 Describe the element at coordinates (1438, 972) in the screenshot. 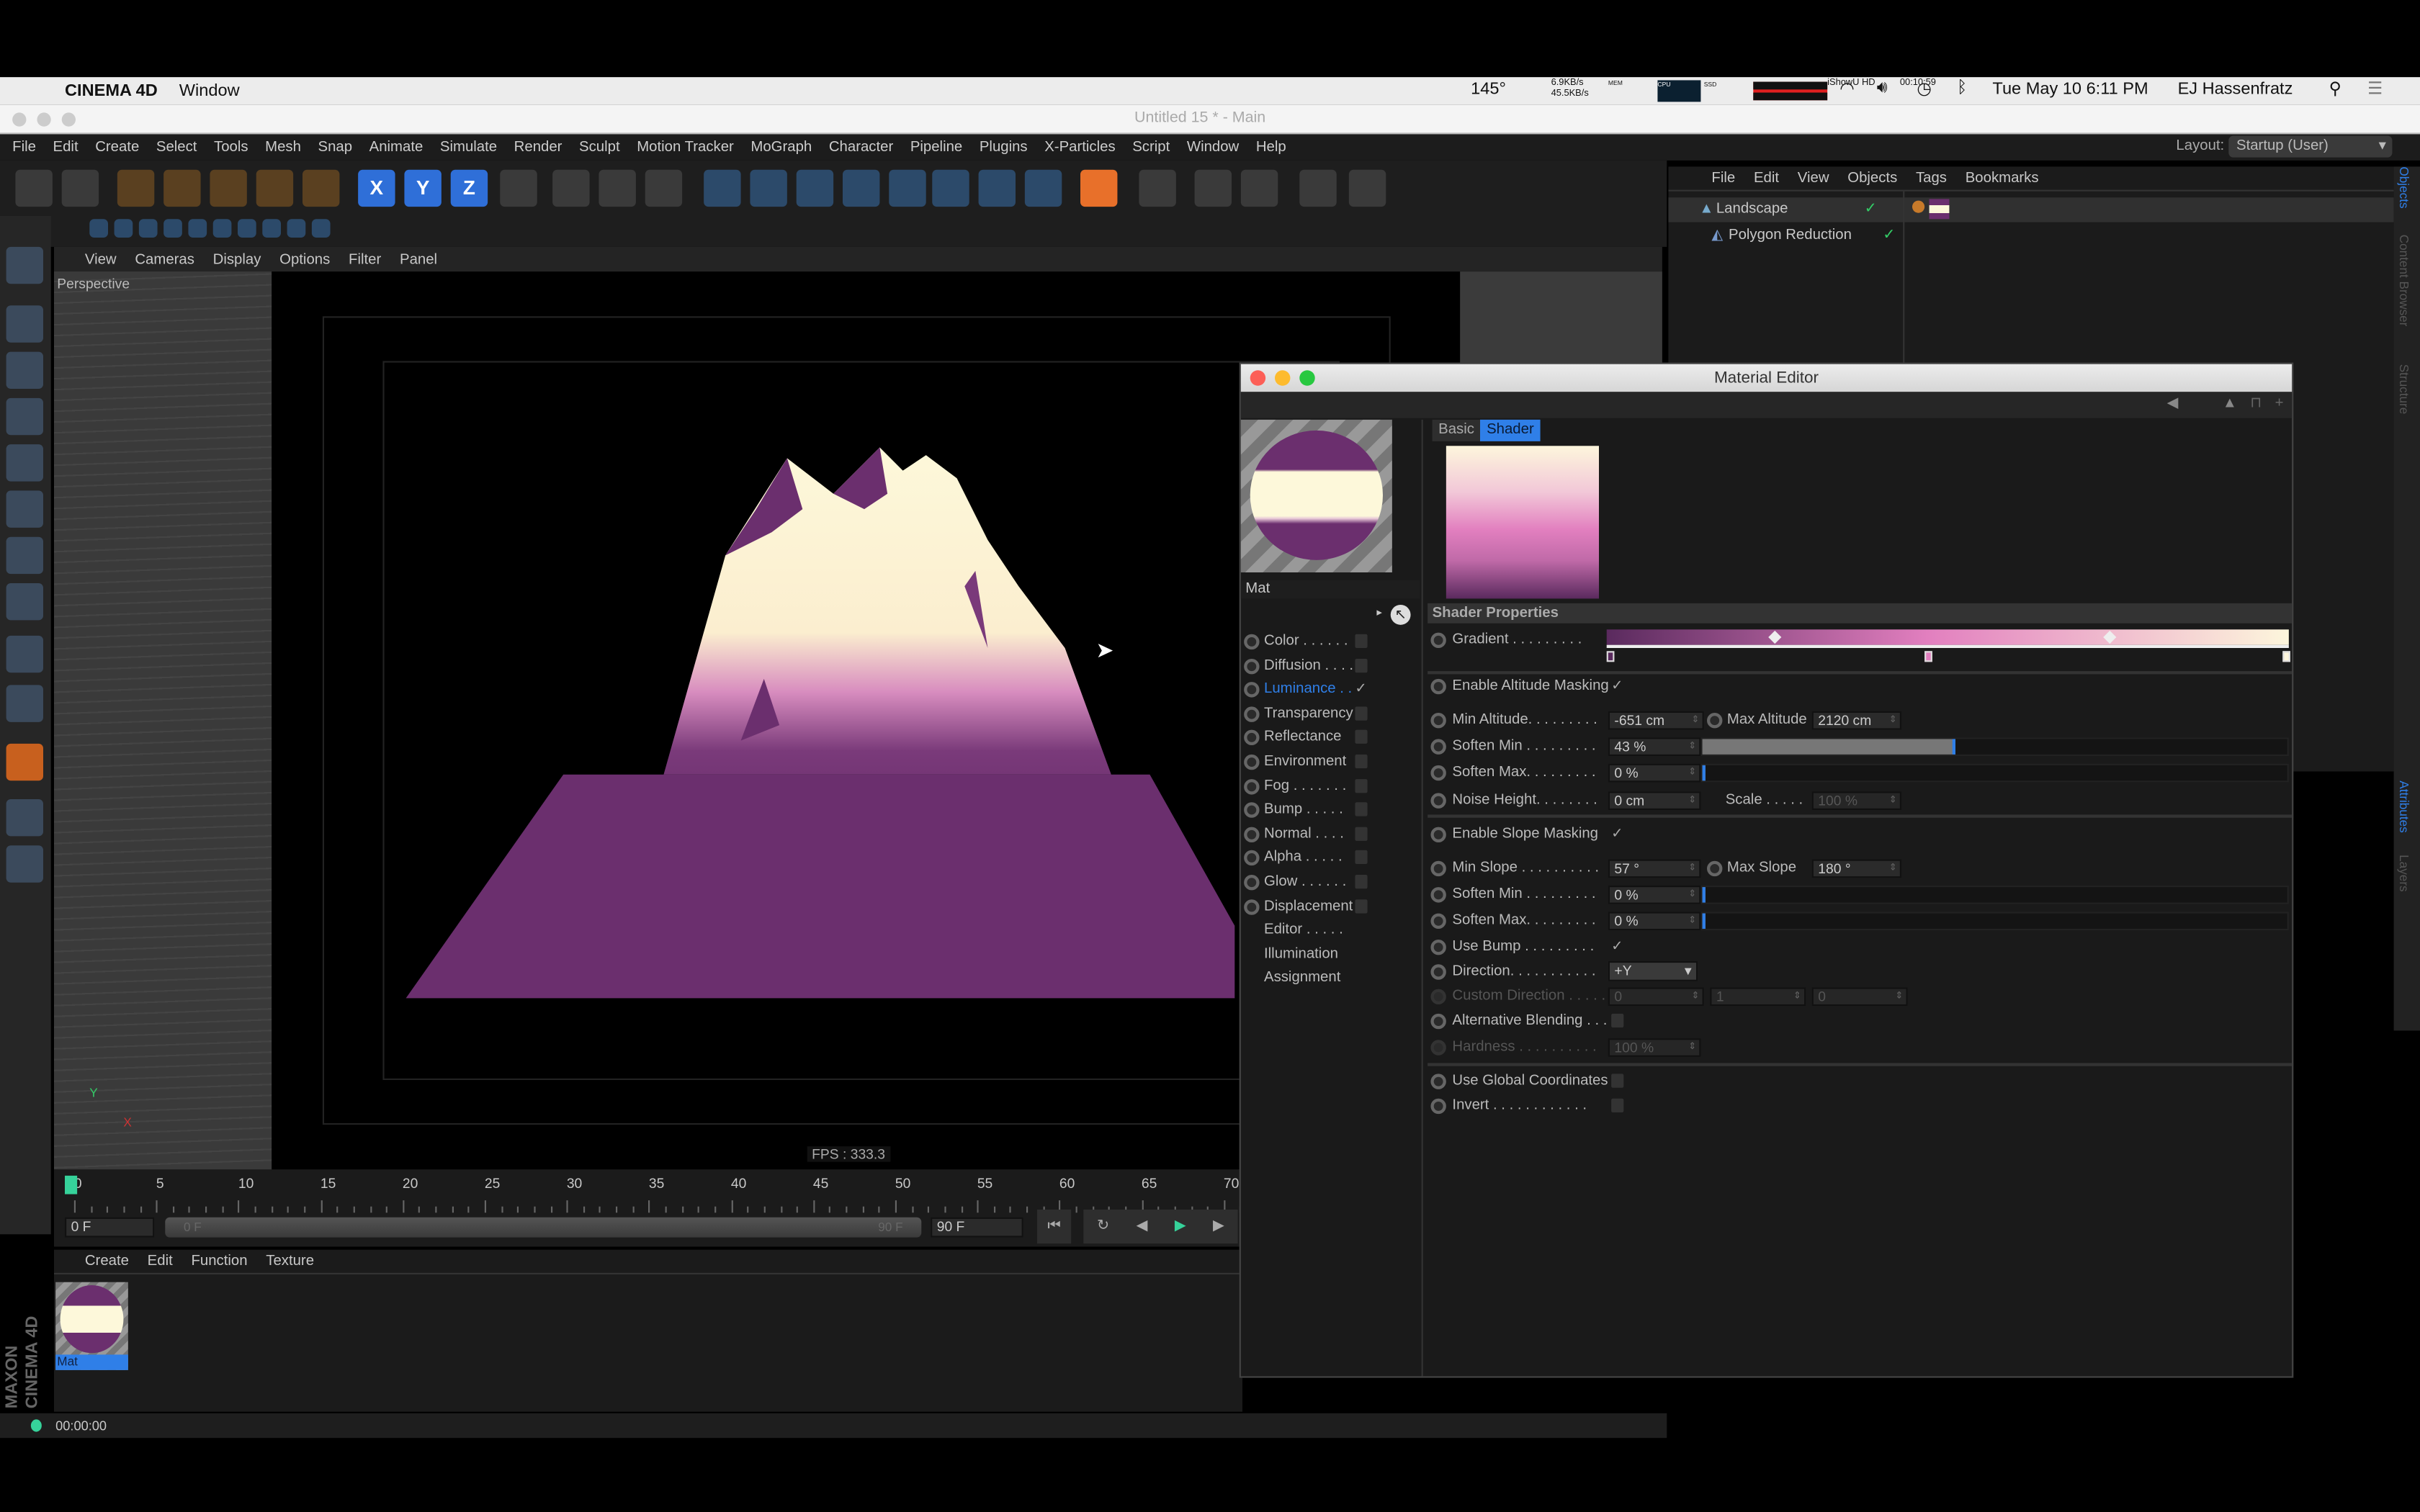

I see `direction-radio-icon` at that location.